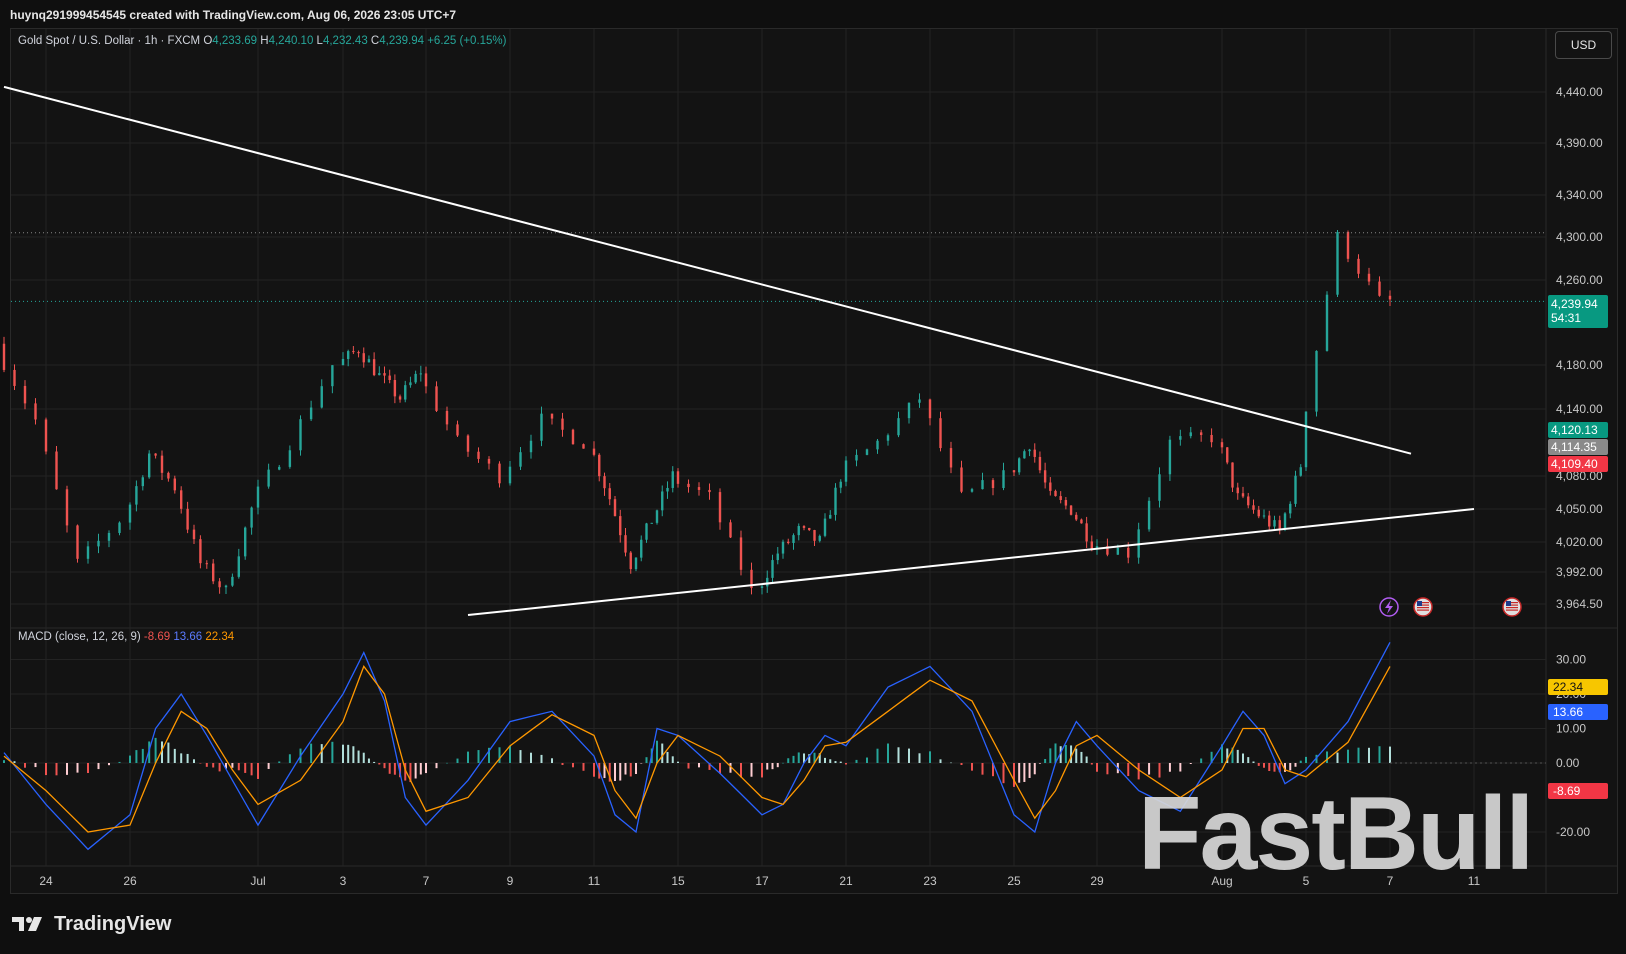  I want to click on time-label: 25, so click(1014, 881).